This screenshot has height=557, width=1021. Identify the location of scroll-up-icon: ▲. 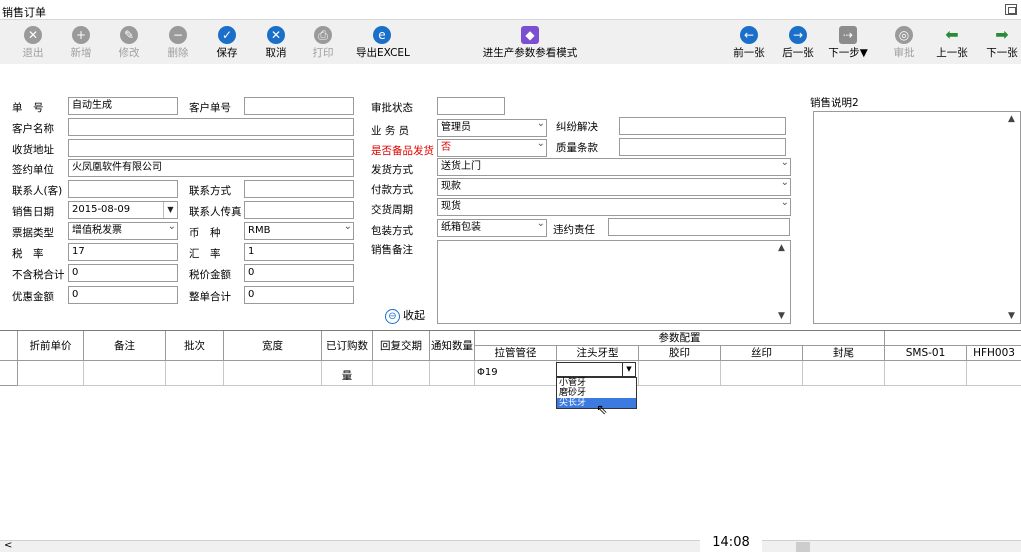
(1011, 119).